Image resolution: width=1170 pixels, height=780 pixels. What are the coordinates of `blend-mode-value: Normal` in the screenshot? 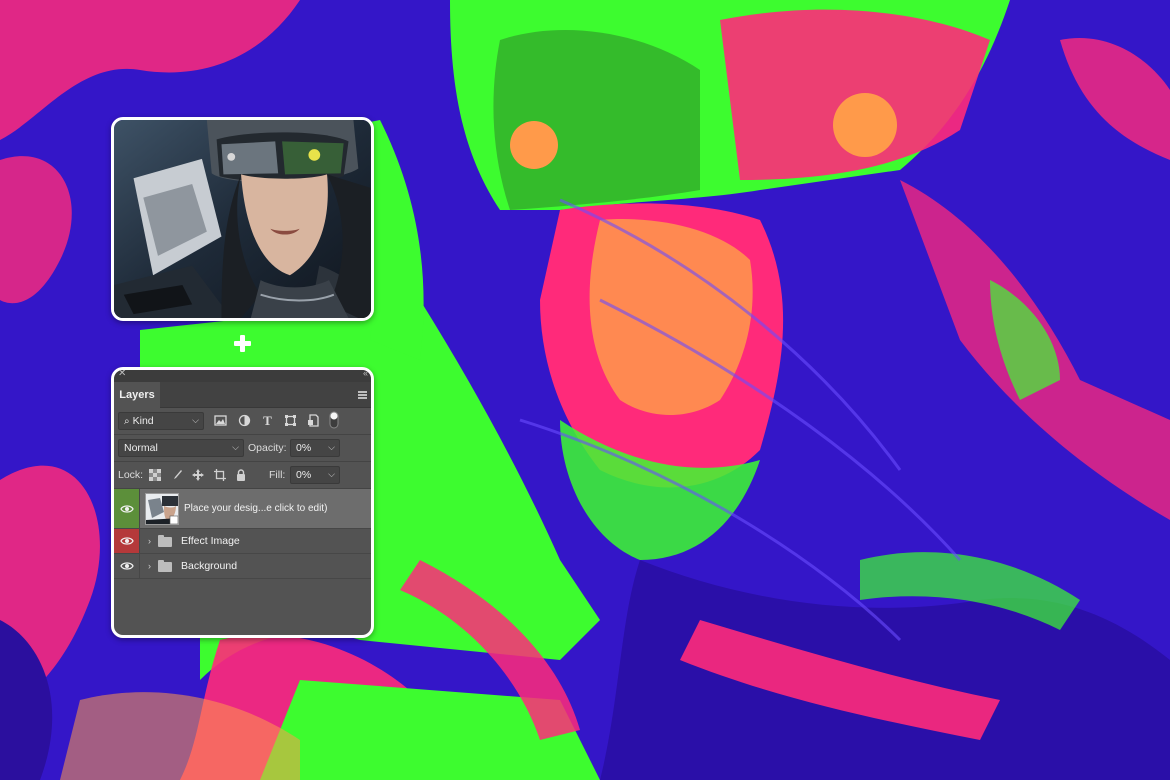 It's located at (141, 448).